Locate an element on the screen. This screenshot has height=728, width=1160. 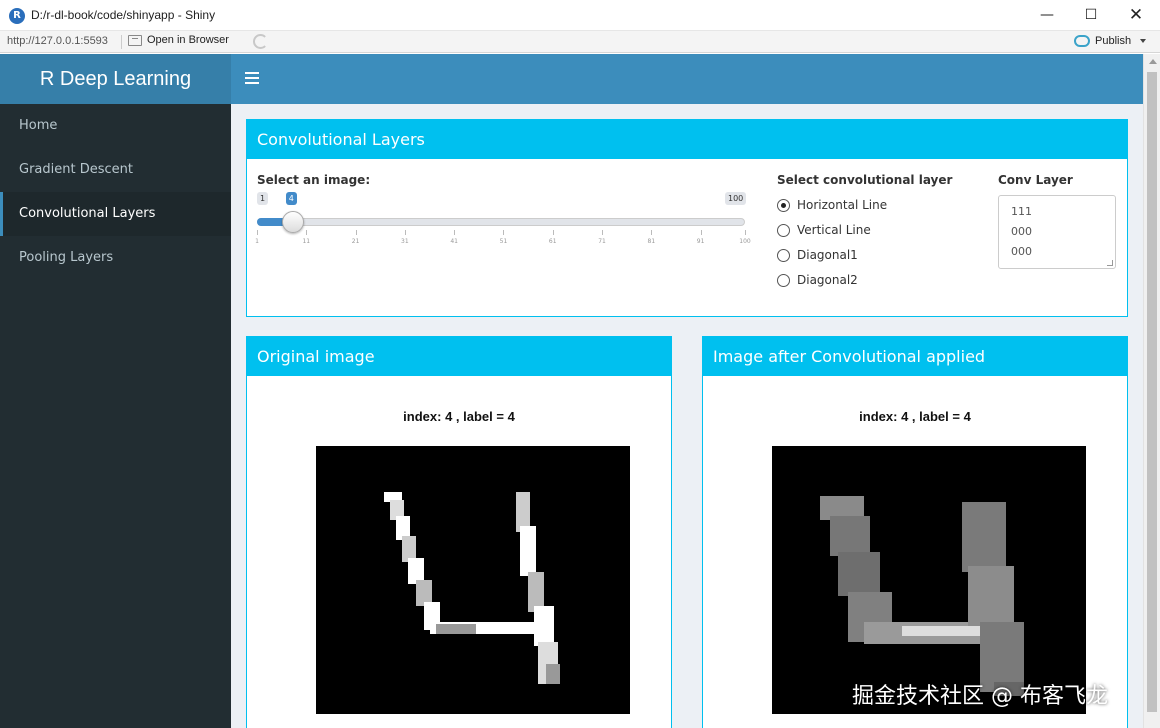
vertical-scrollbar is located at coordinates (1151, 391).